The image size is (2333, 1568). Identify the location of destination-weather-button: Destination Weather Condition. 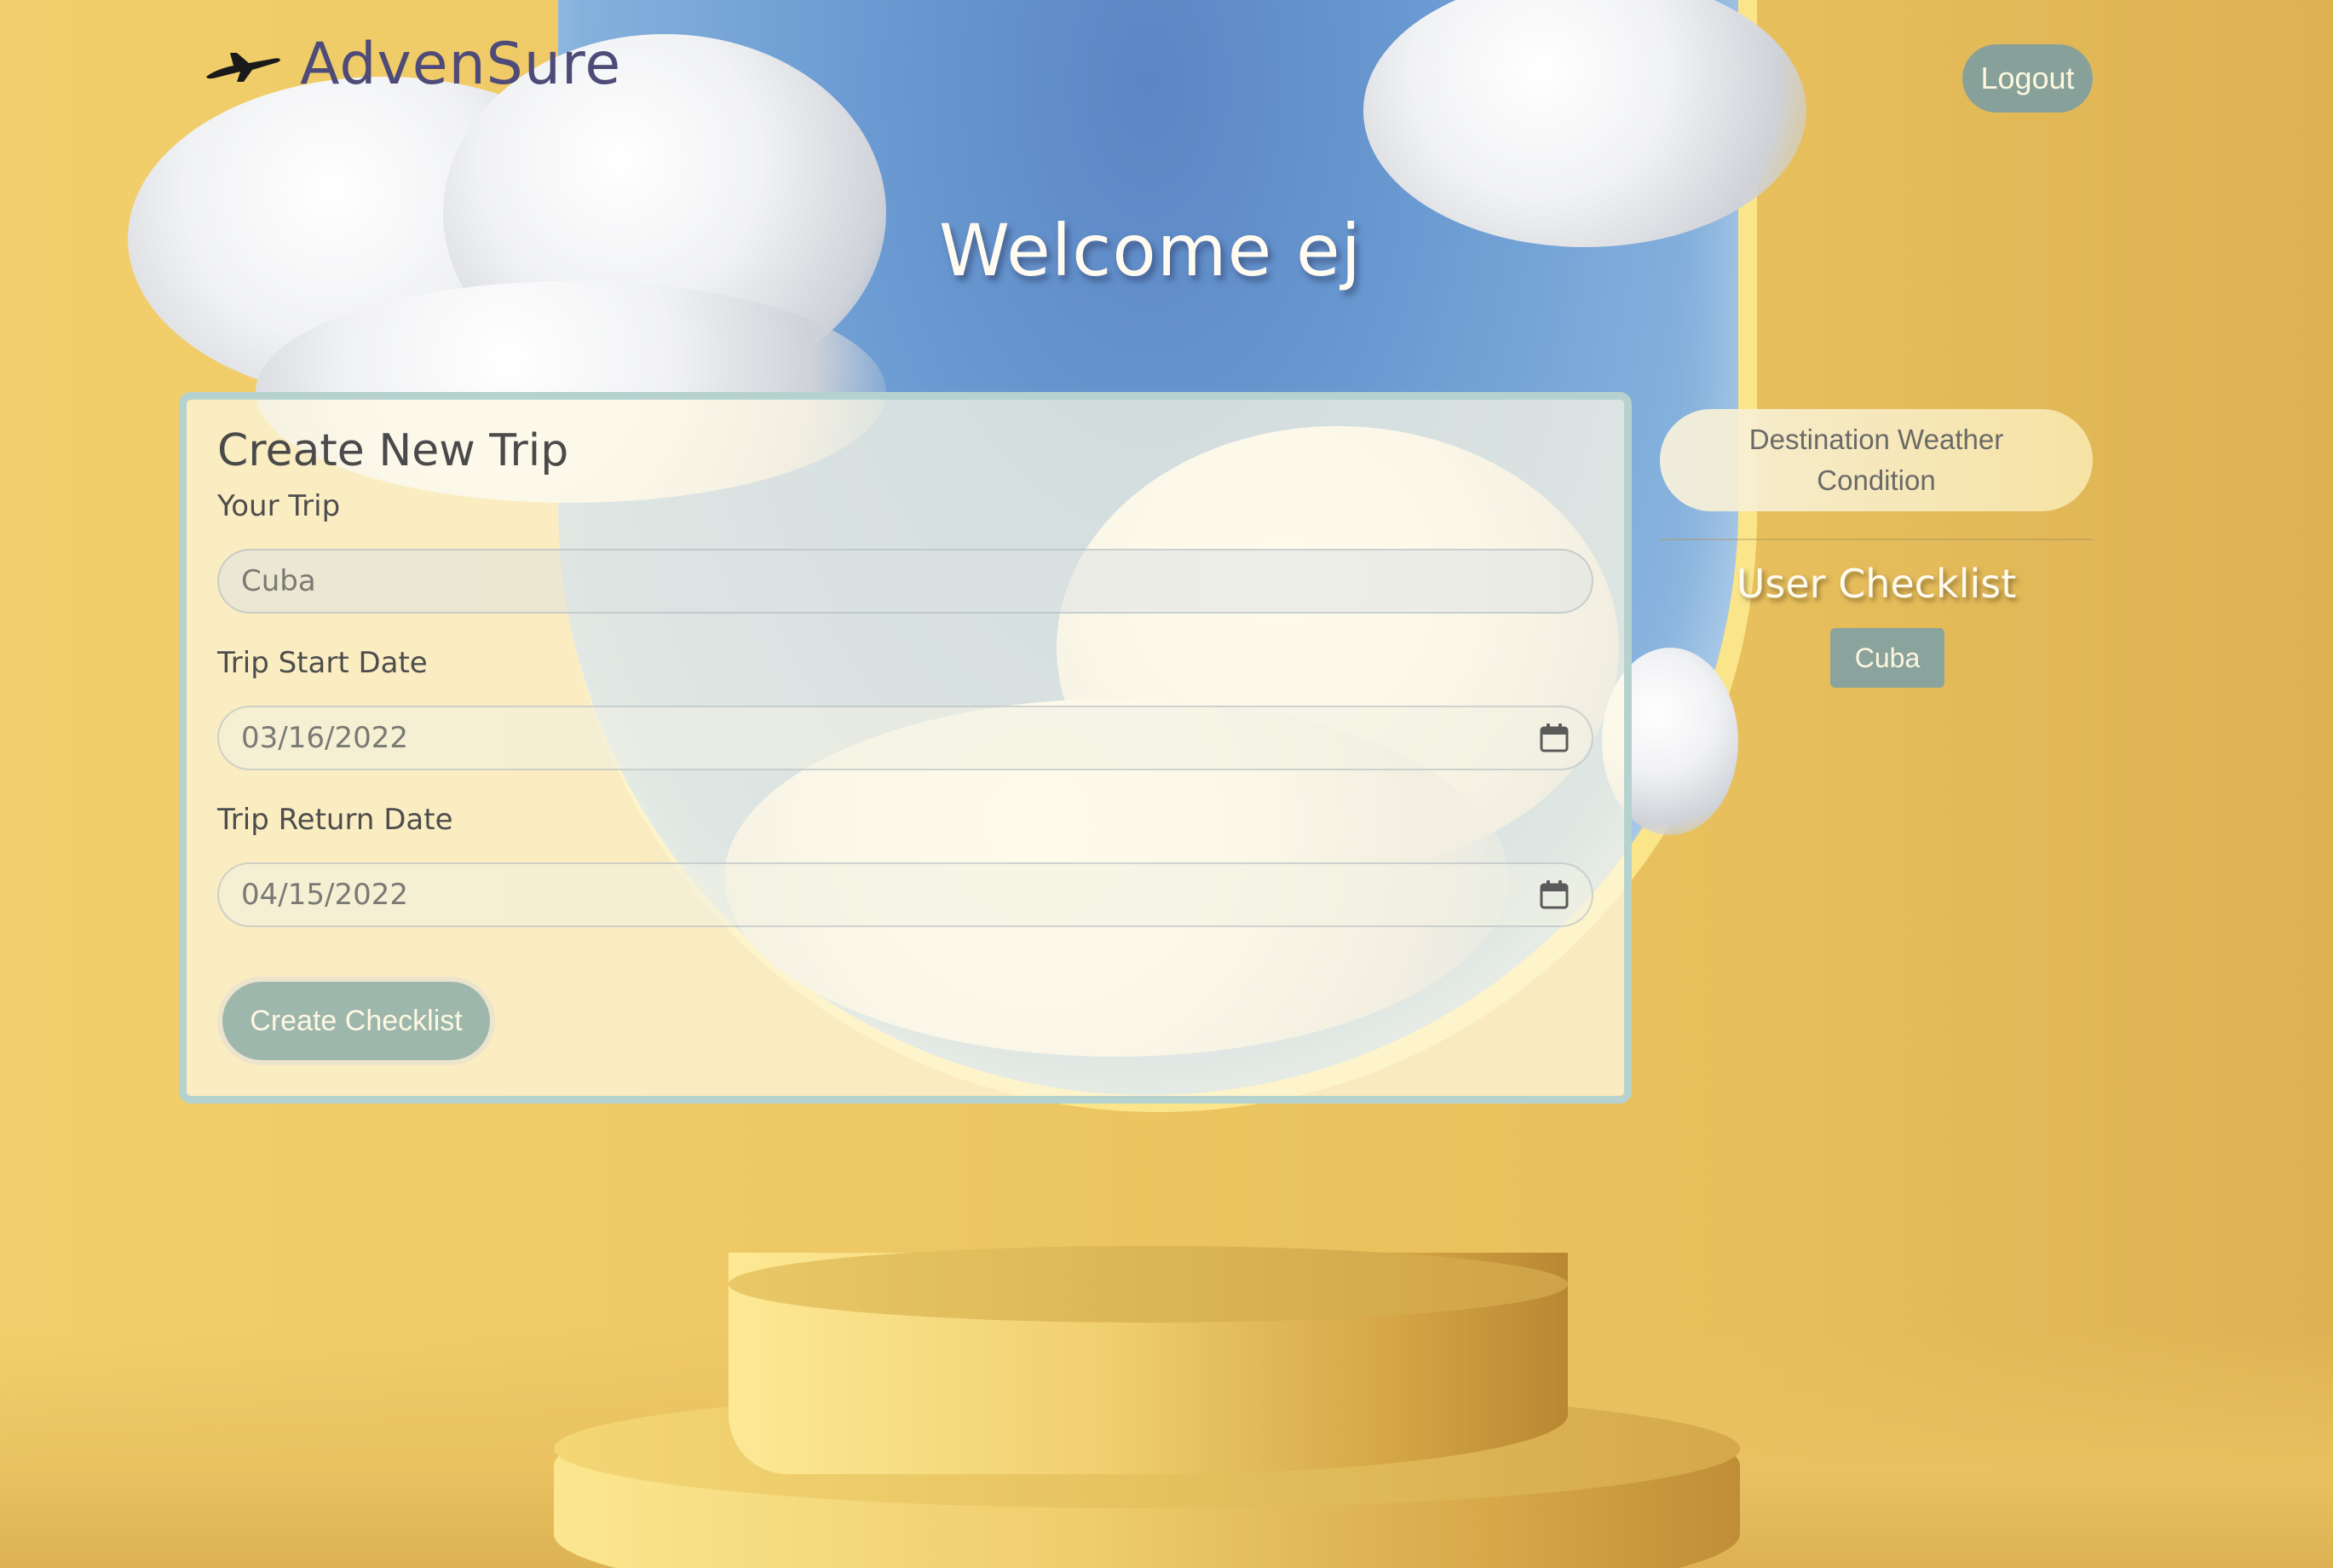
(1876, 460).